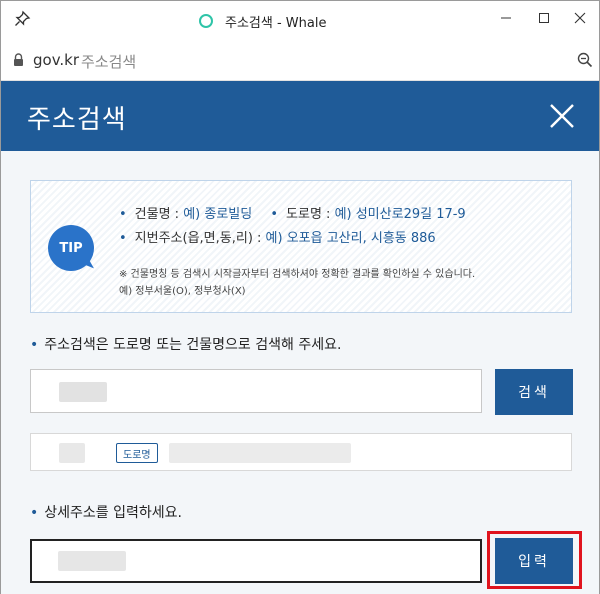  I want to click on url-path: 주소검색, so click(109, 62).